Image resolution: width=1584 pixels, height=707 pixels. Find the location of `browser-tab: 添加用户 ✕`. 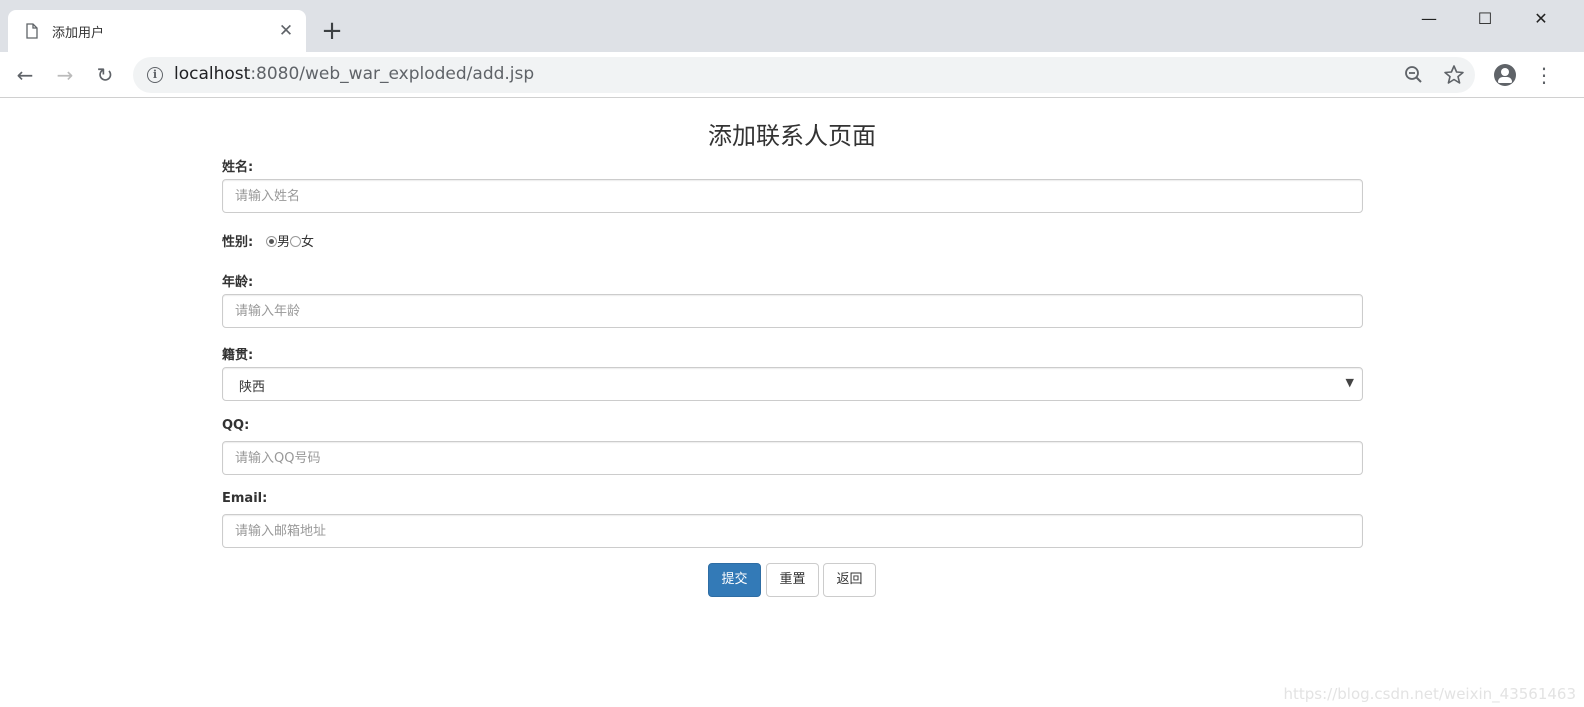

browser-tab: 添加用户 ✕ is located at coordinates (157, 31).